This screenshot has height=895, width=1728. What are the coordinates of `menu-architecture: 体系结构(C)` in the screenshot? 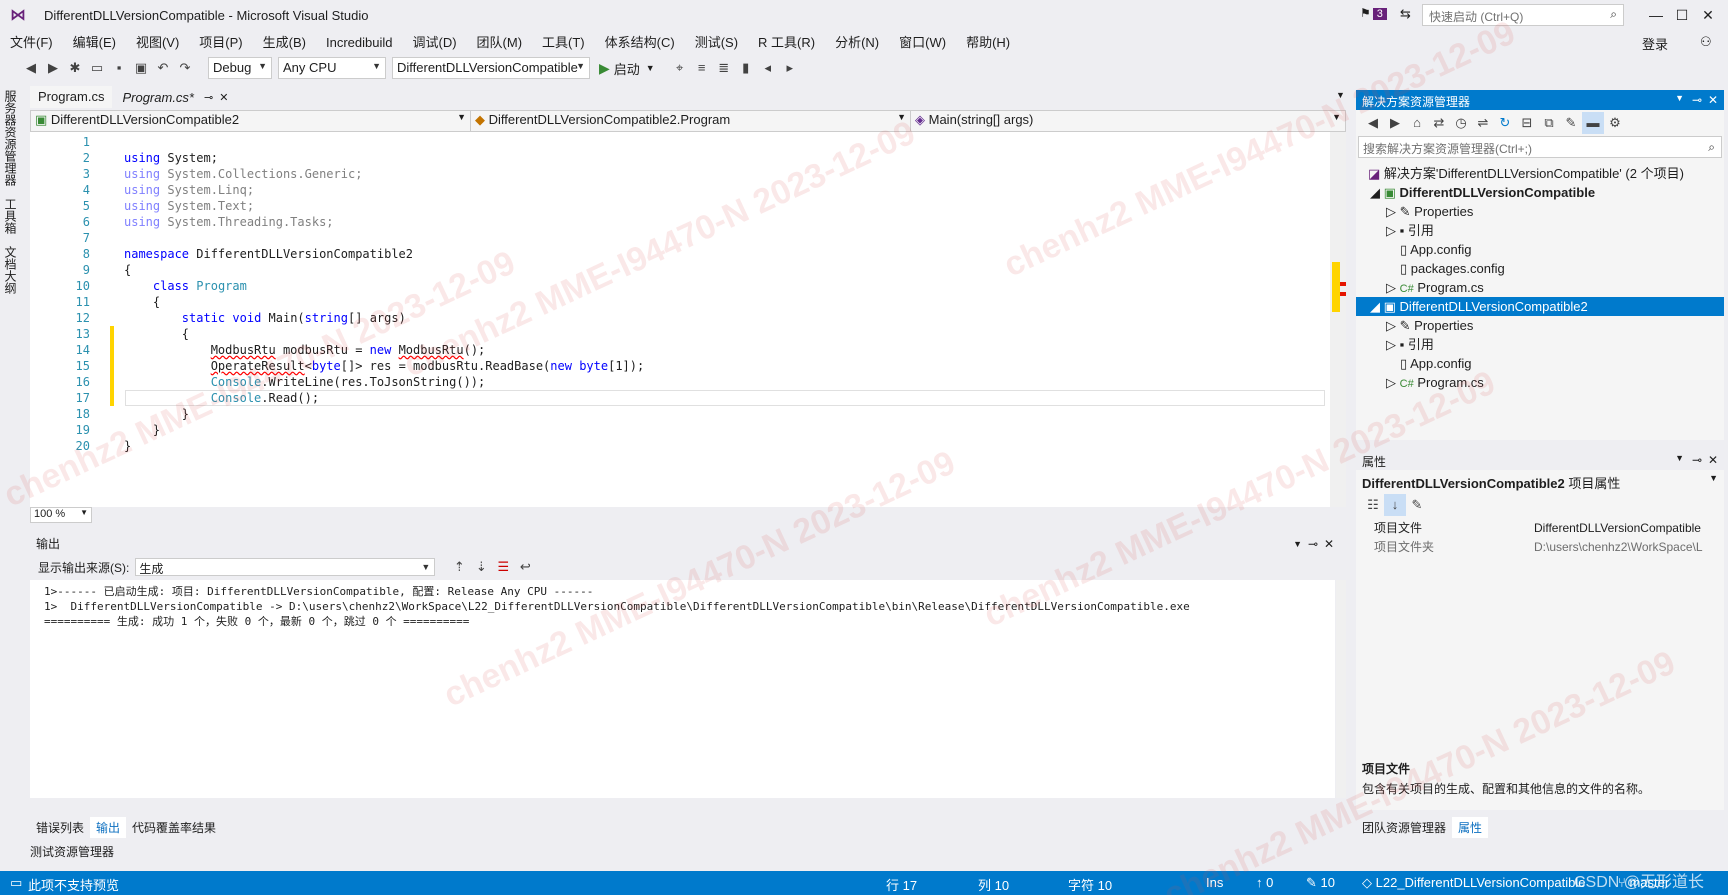 It's located at (640, 43).